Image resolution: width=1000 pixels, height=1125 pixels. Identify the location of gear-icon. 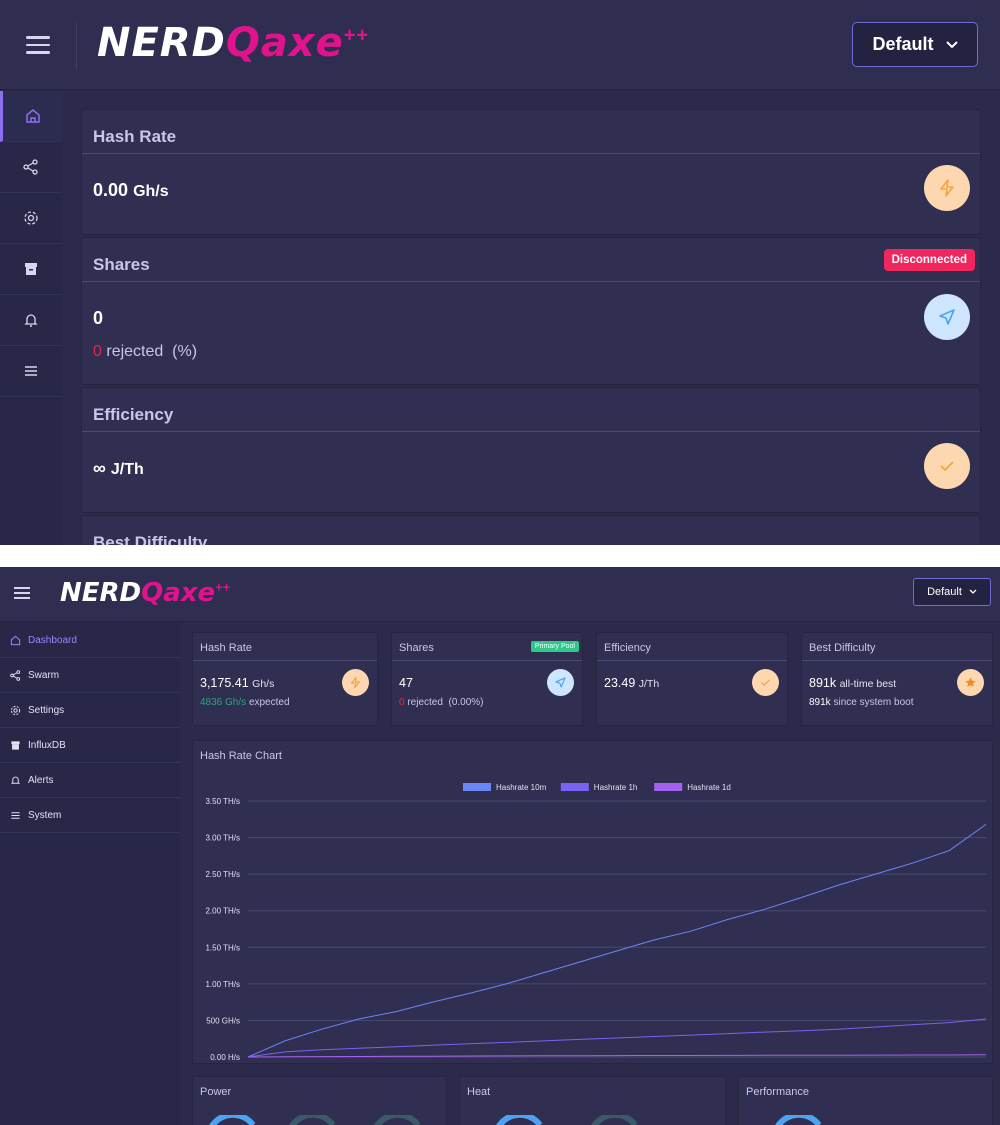
(15, 710).